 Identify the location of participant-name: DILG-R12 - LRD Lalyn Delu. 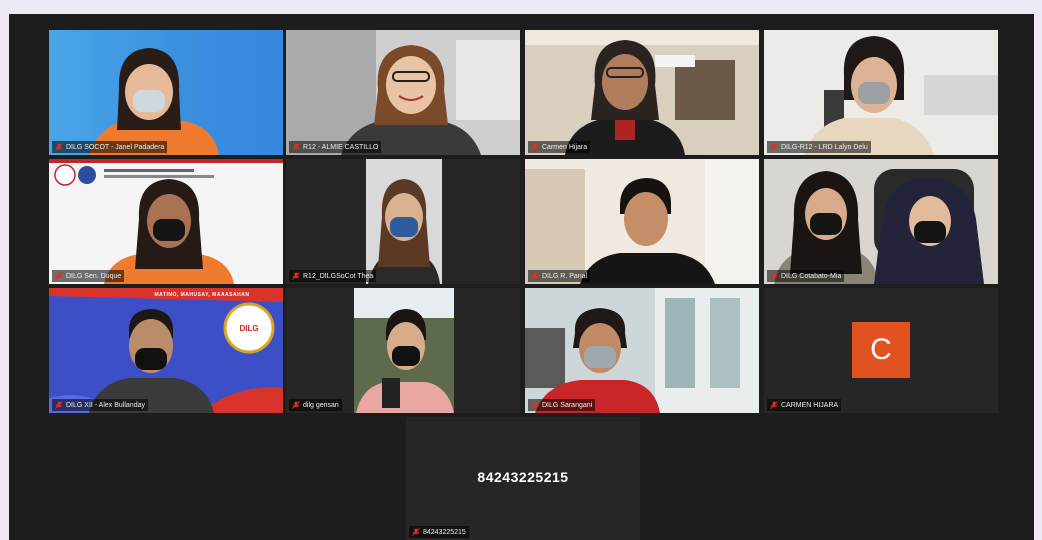
(824, 147).